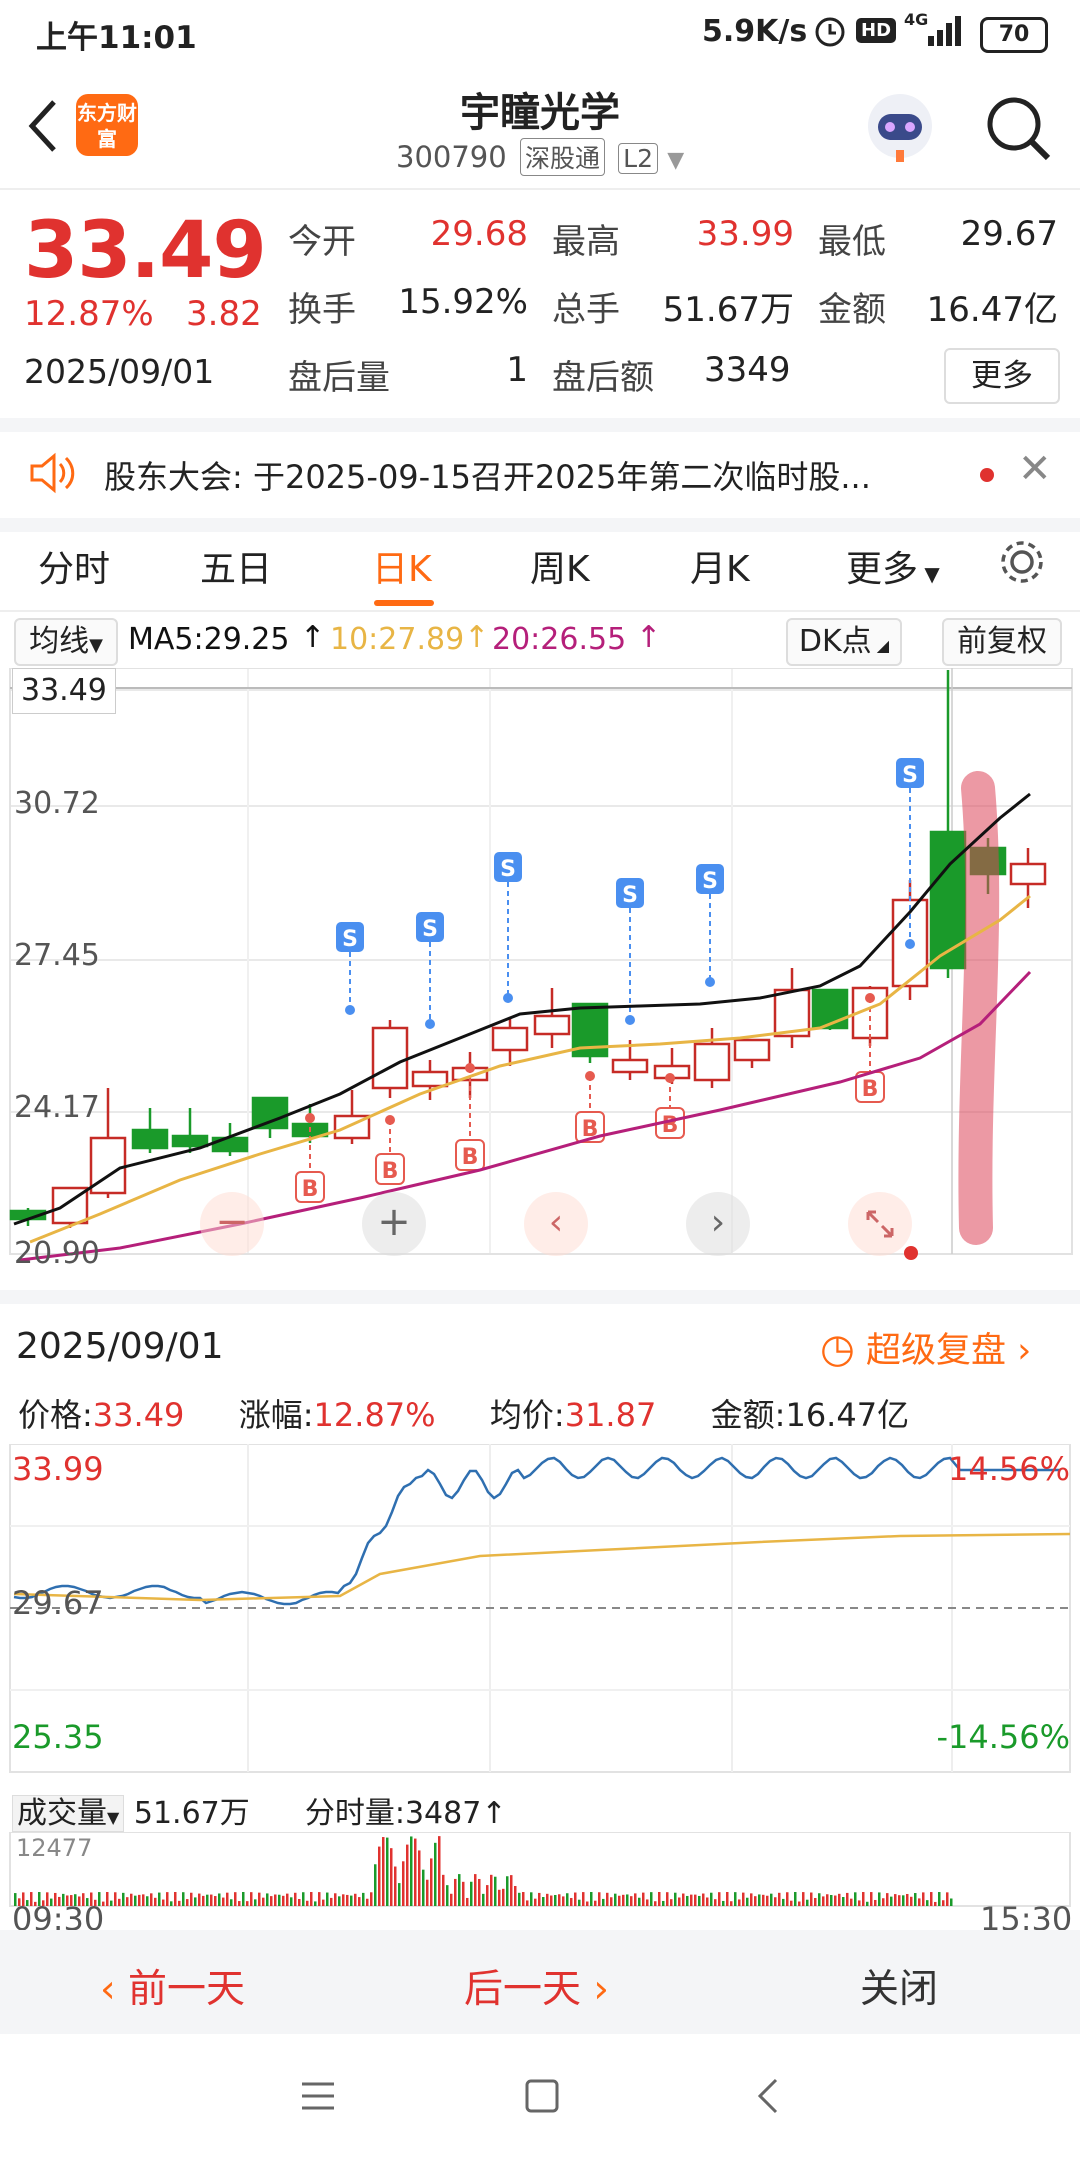 The height and width of the screenshot is (2160, 1080). What do you see at coordinates (470, 1157) in the screenshot?
I see `buy-marker-label: B` at bounding box center [470, 1157].